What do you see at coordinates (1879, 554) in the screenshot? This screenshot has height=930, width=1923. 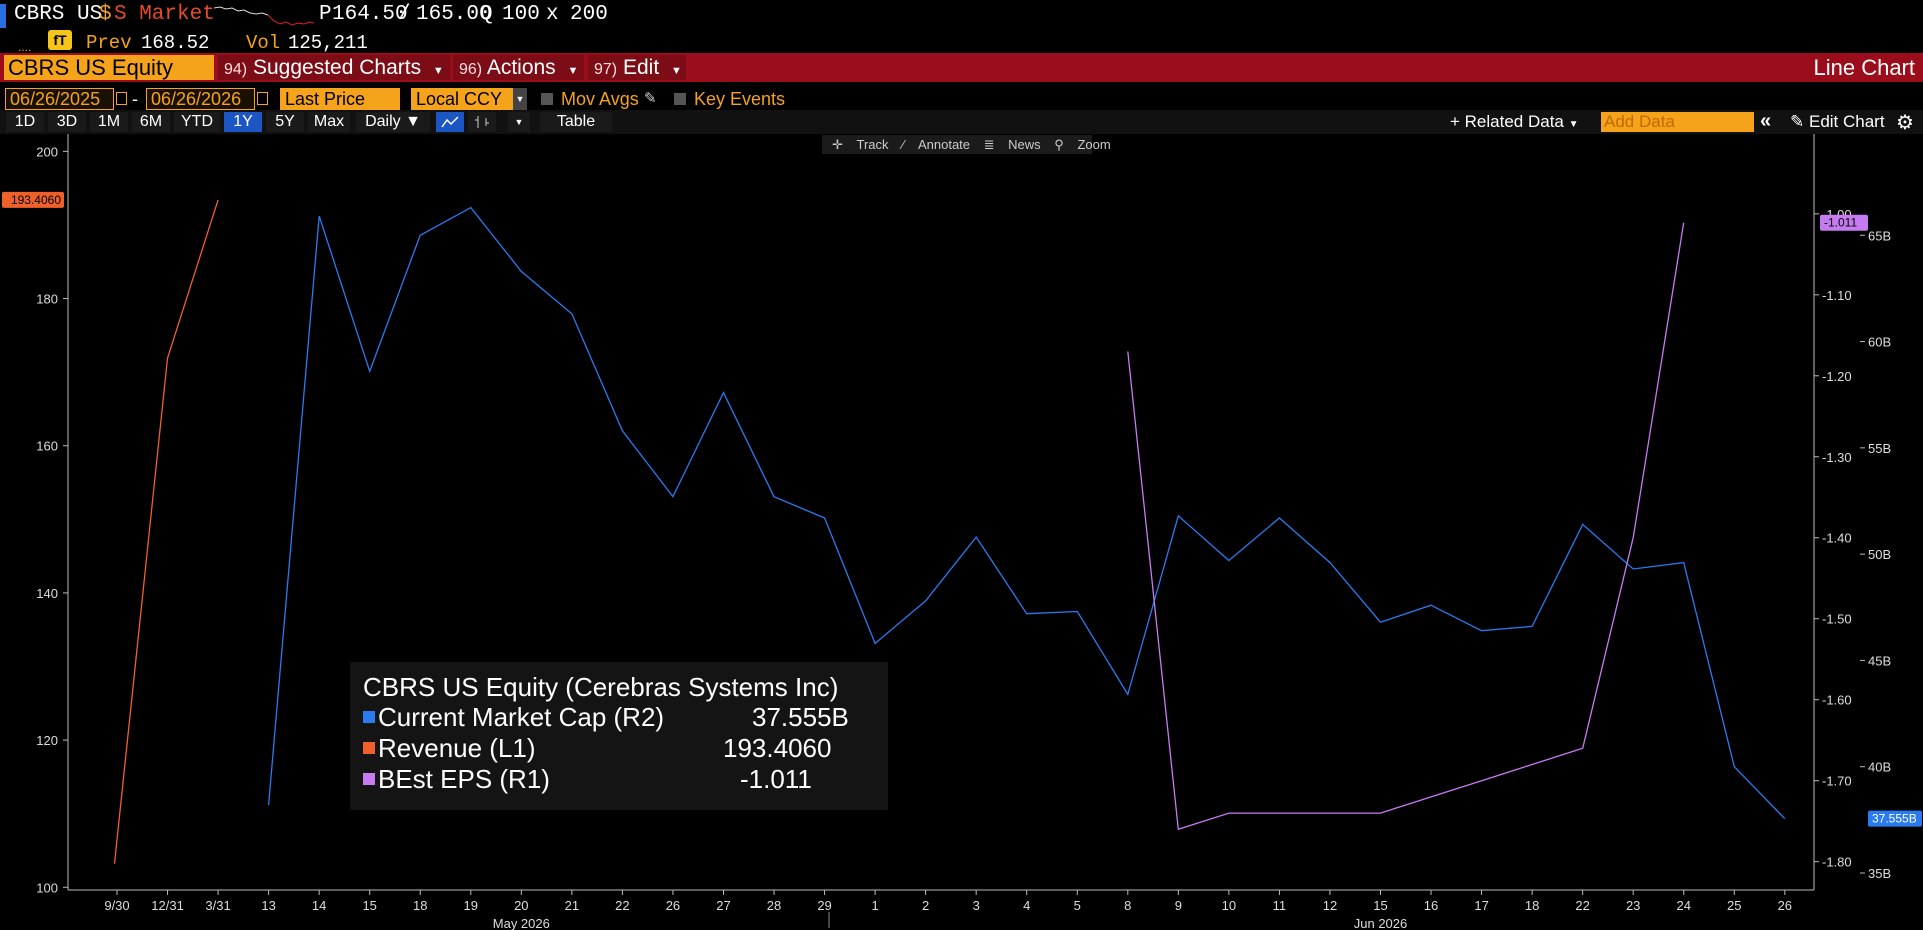 I see `right2-tick-label: 50B` at bounding box center [1879, 554].